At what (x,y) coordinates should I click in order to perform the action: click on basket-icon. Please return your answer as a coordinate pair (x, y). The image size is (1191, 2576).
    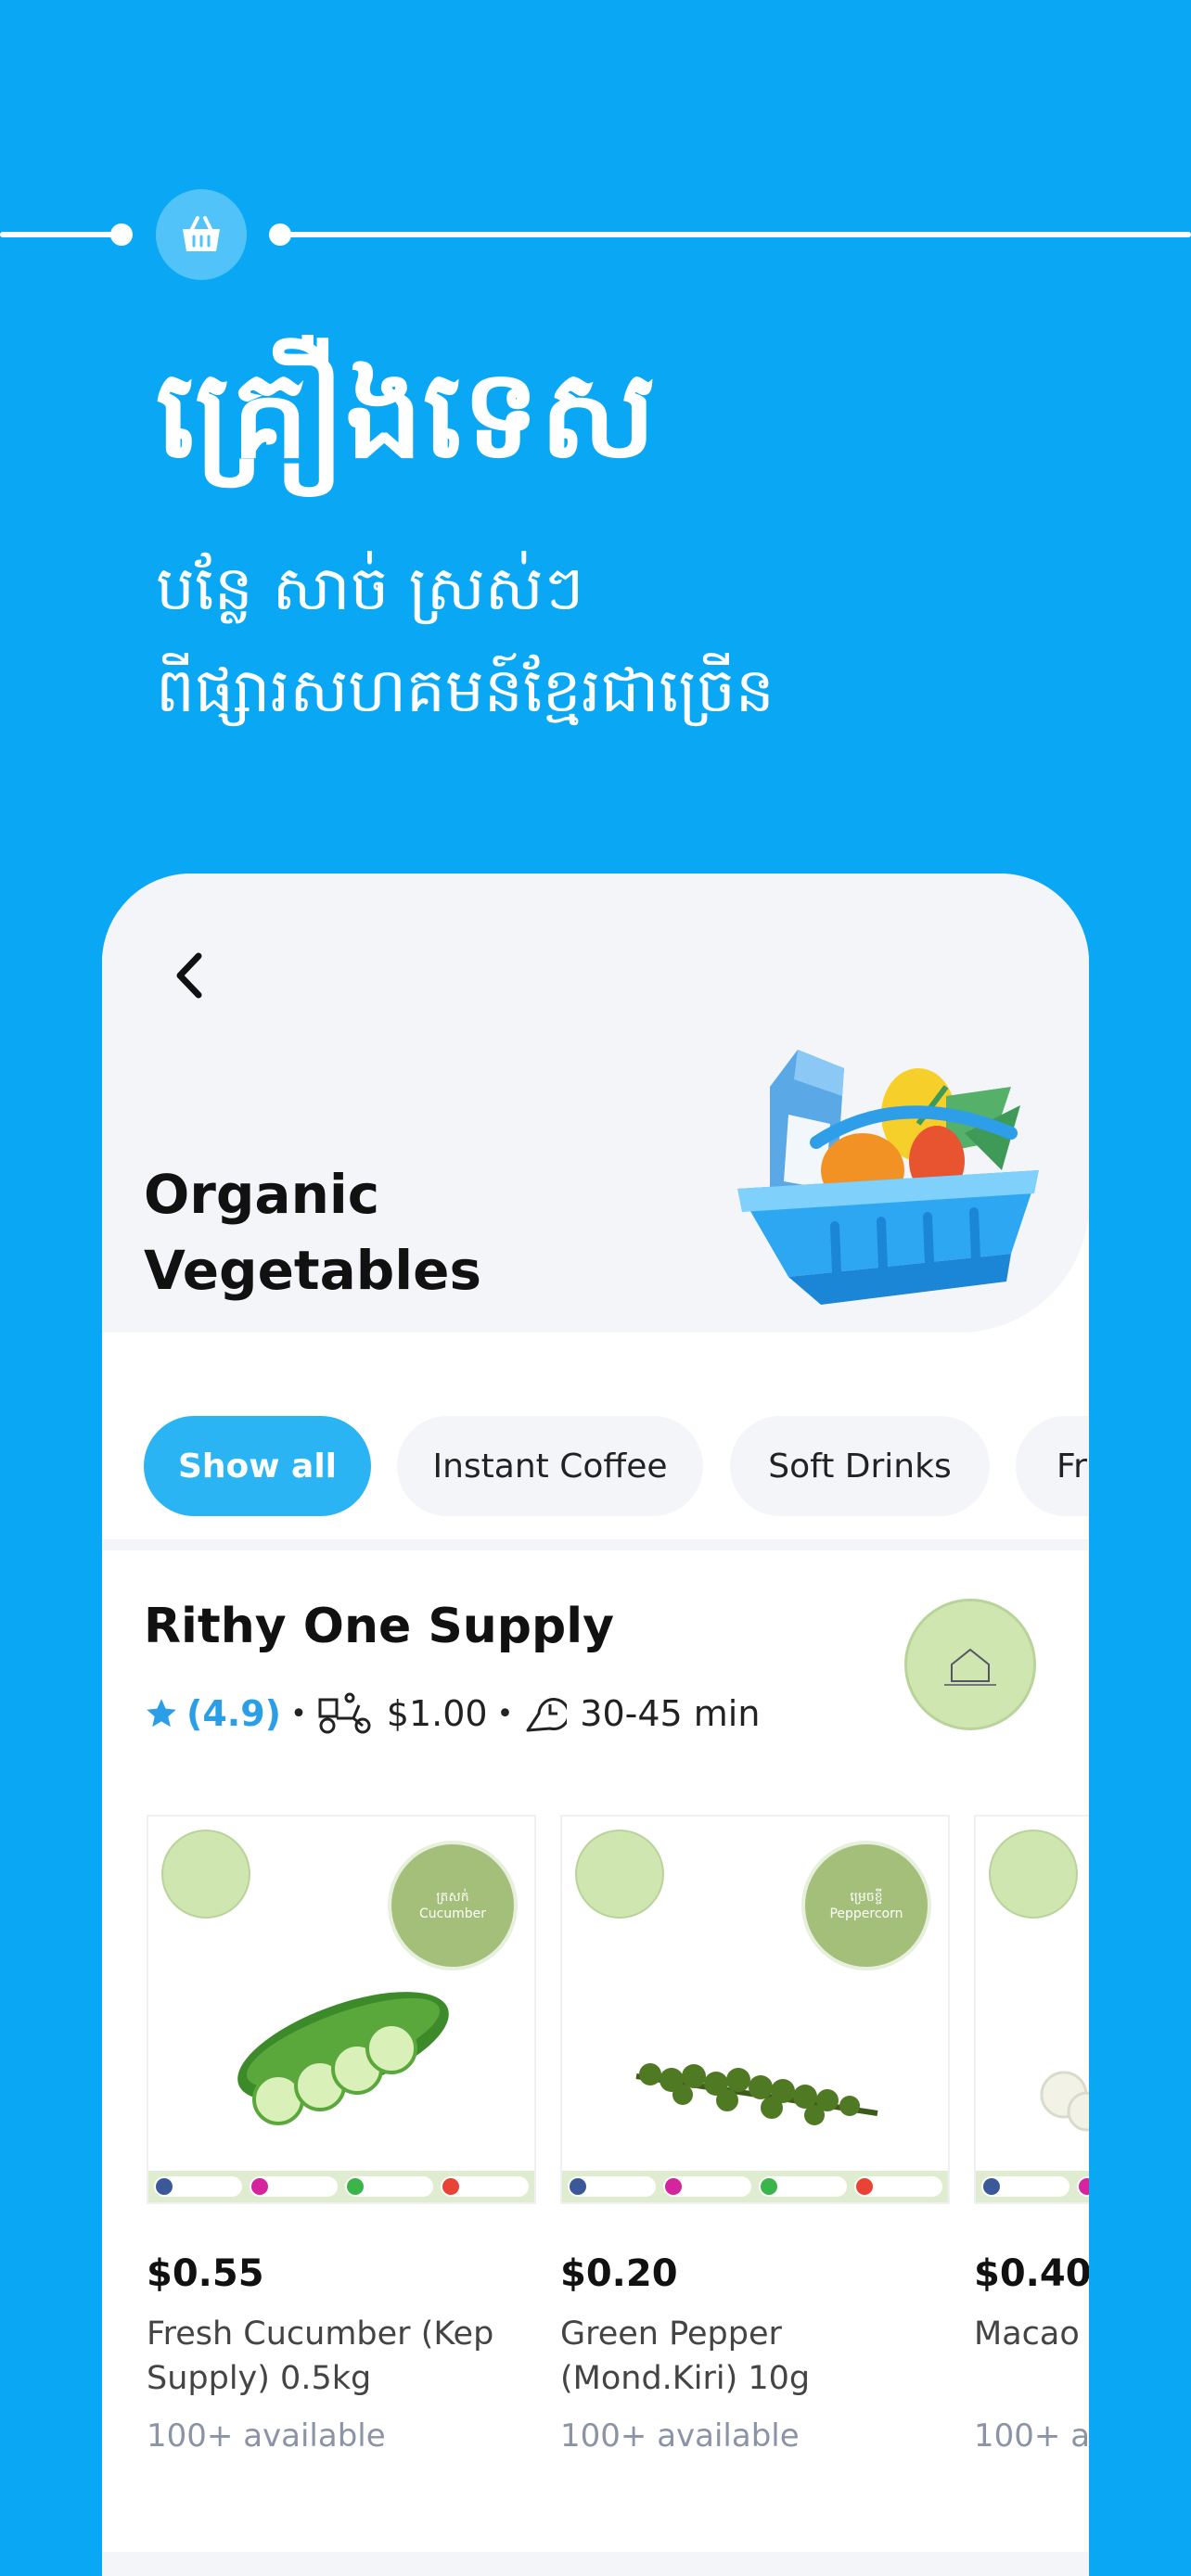
    Looking at the image, I should click on (201, 234).